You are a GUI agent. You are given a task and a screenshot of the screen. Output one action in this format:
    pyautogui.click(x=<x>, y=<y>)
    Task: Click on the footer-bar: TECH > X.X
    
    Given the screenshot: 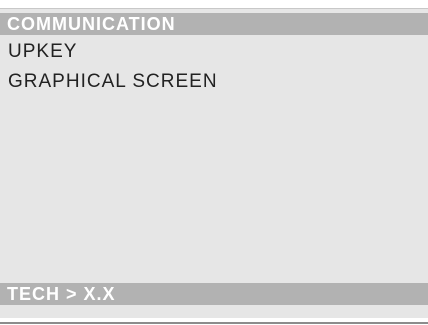 What is the action you would take?
    pyautogui.click(x=214, y=294)
    